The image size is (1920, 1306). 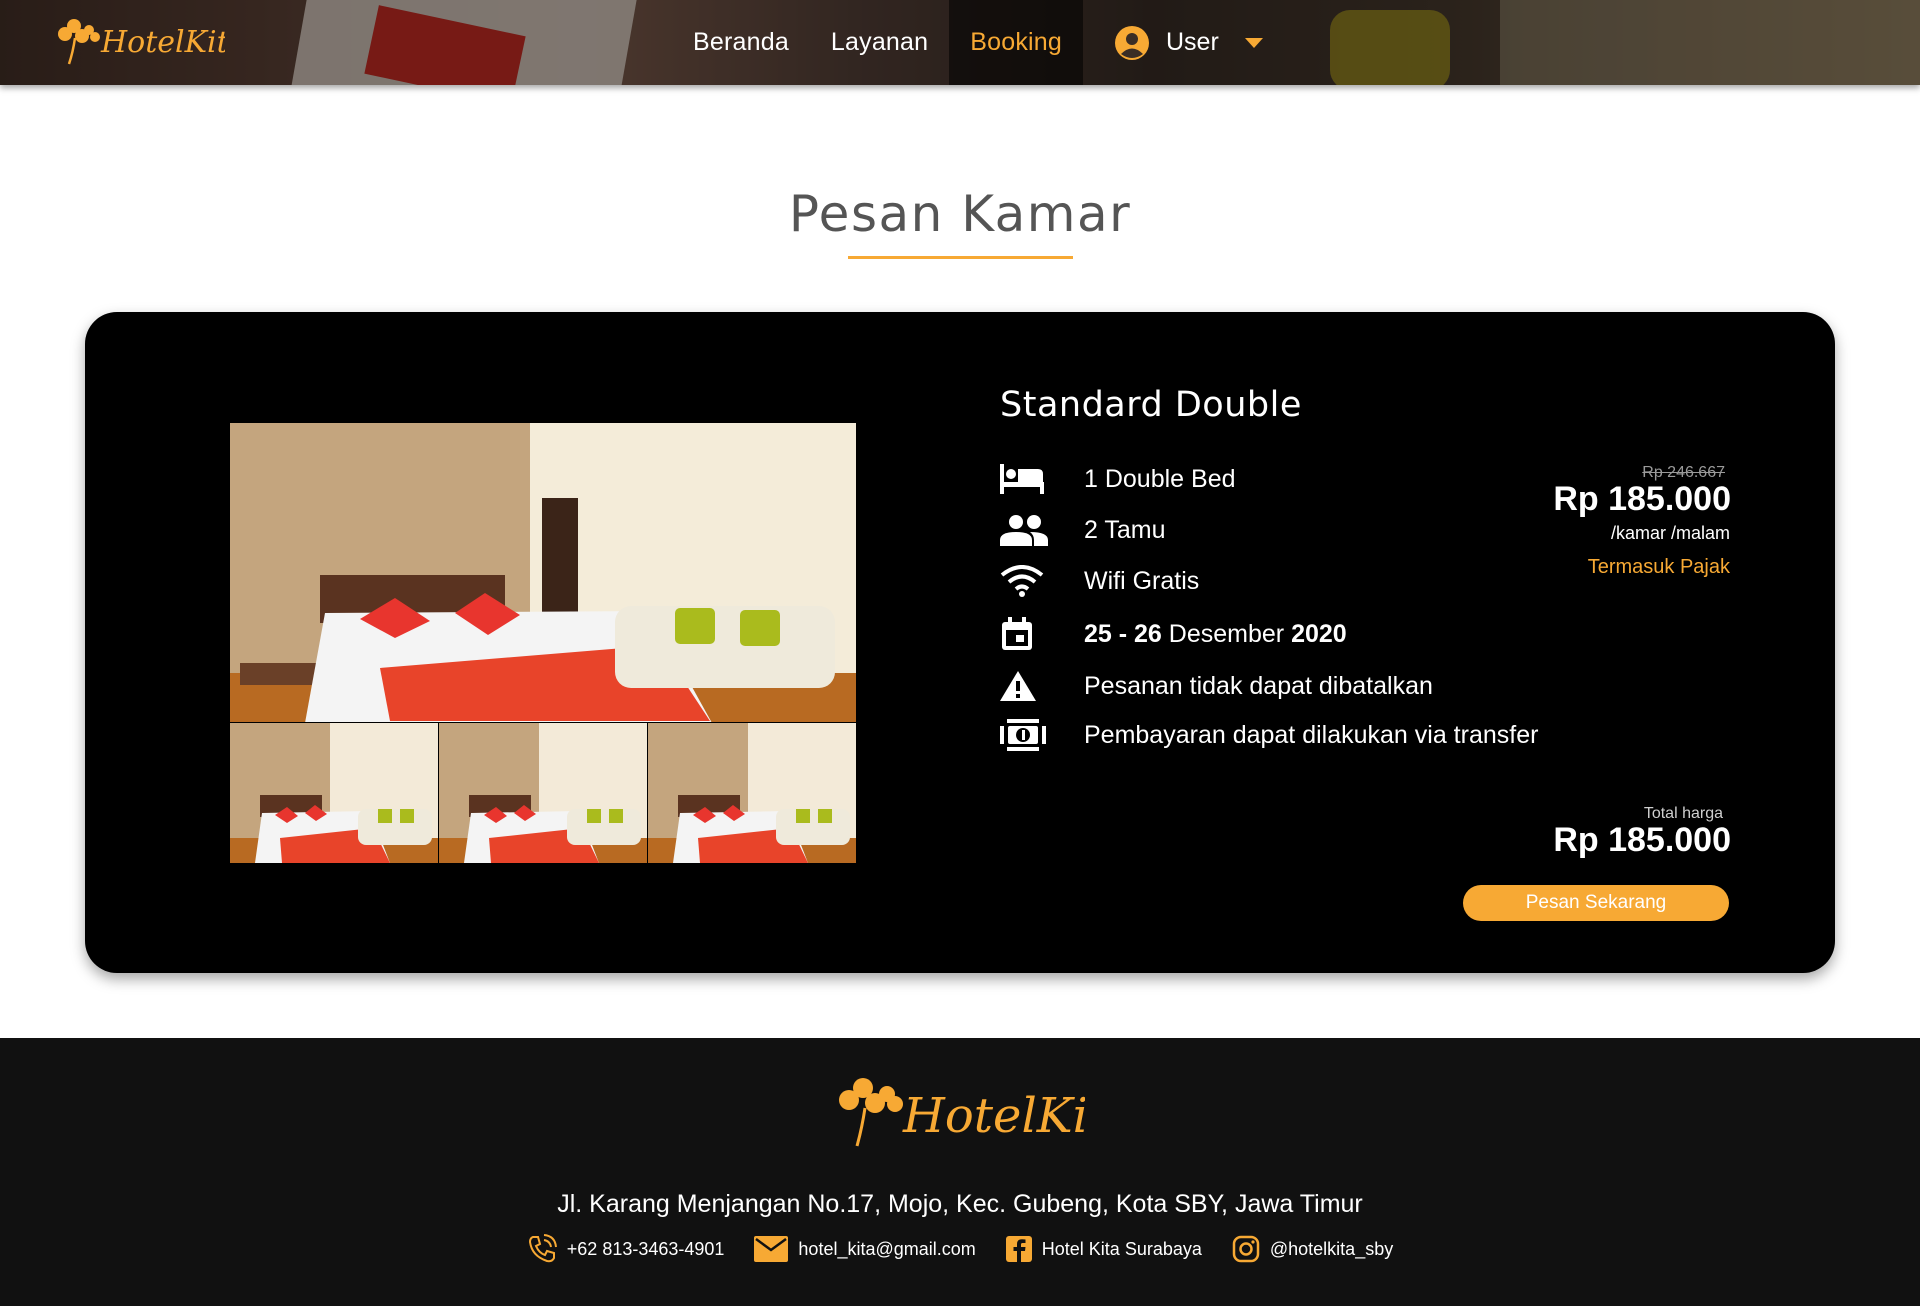 I want to click on feature-wifi: Wifi Gratis, so click(x=1099, y=581).